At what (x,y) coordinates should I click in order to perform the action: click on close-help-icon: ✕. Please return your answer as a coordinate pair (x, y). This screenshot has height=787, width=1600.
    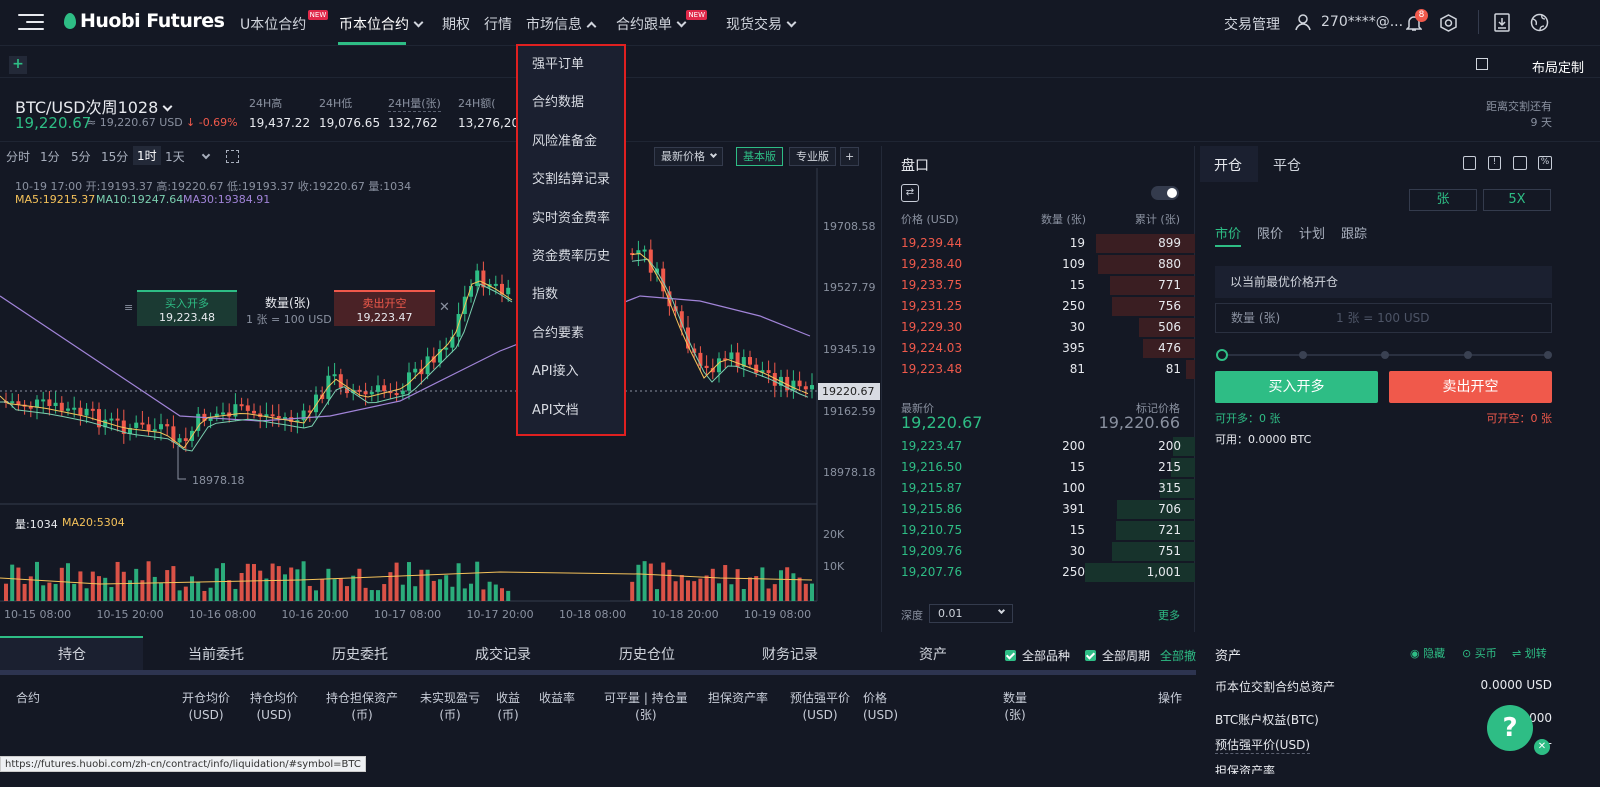
    Looking at the image, I should click on (1542, 747).